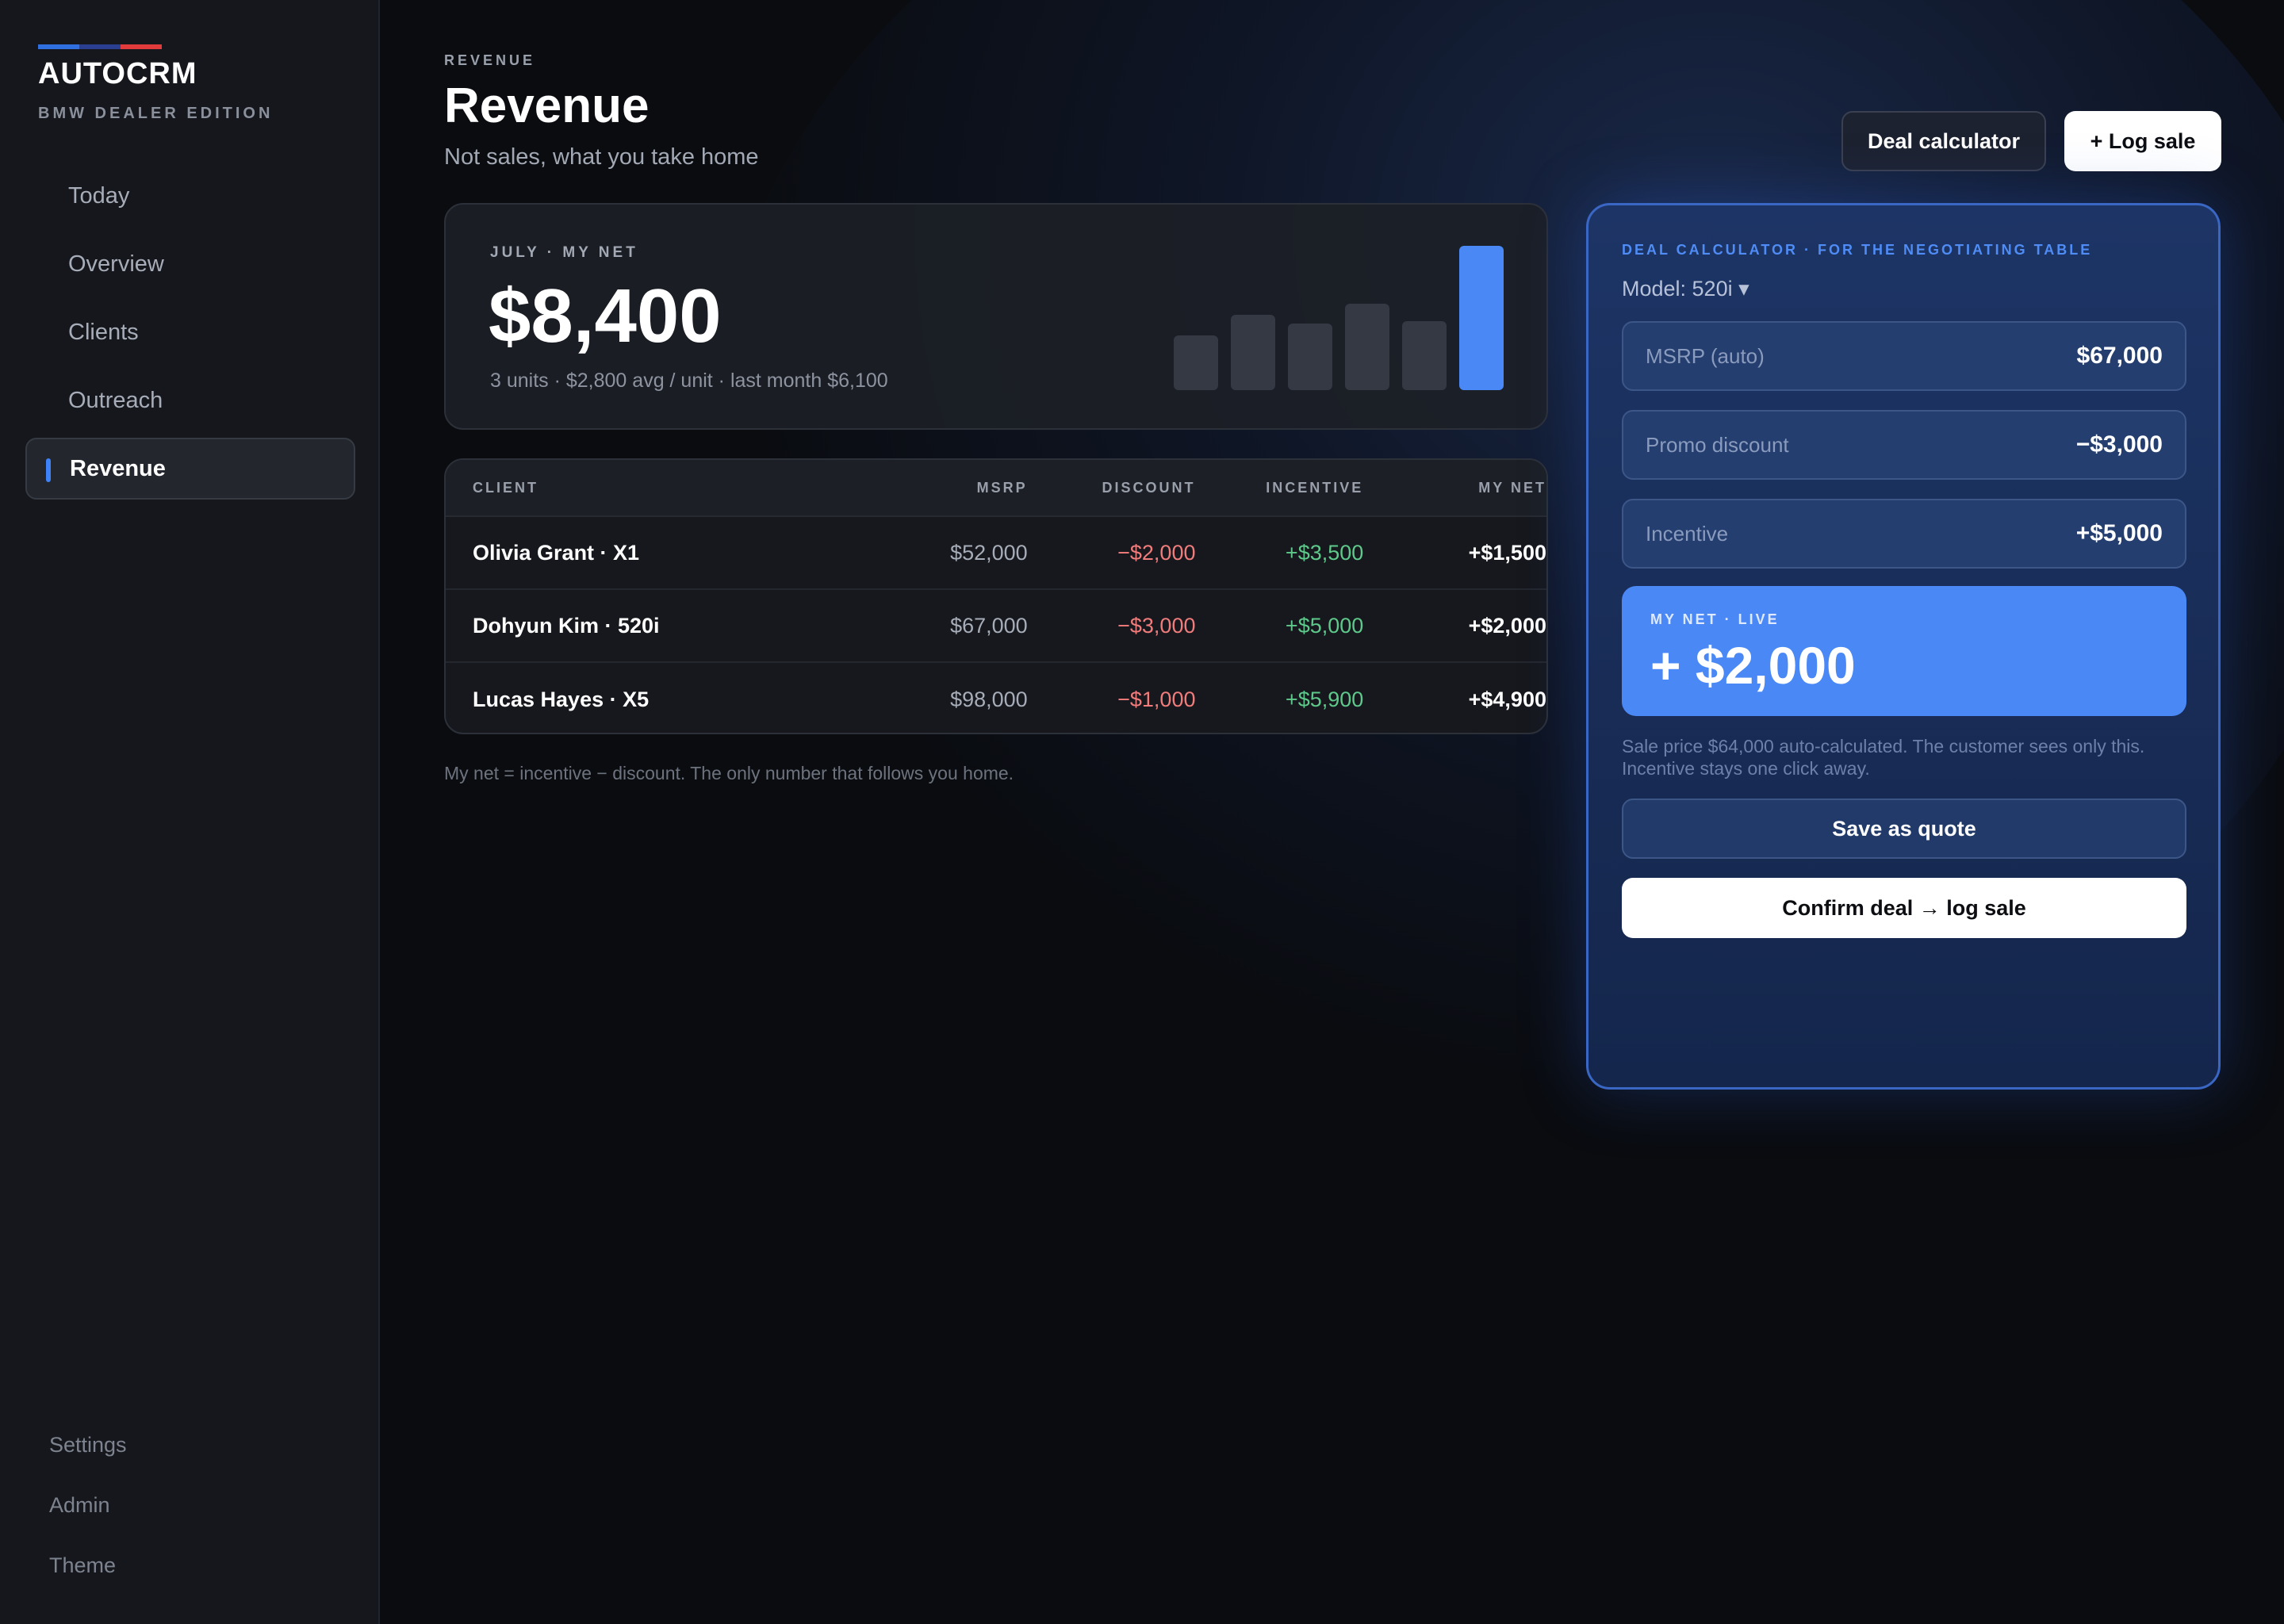 This screenshot has width=2284, height=1624. Describe the element at coordinates (1324, 552) in the screenshot. I see `cell-incentive: +$3,500` at that location.